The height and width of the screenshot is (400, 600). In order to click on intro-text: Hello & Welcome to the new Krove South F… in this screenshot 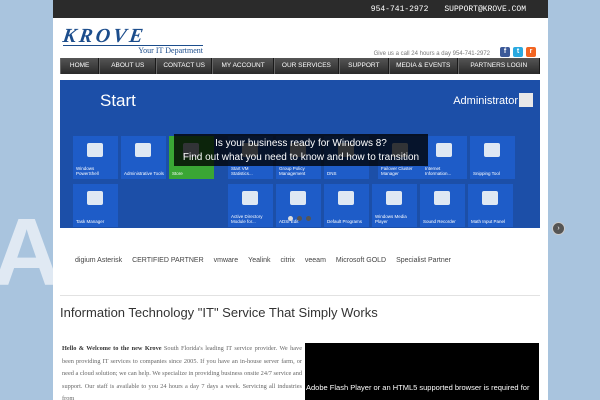, I will do `click(182, 371)`.